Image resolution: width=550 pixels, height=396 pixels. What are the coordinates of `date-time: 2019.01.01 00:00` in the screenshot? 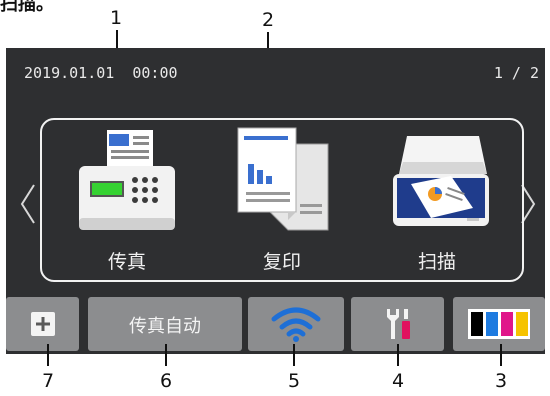 It's located at (101, 73).